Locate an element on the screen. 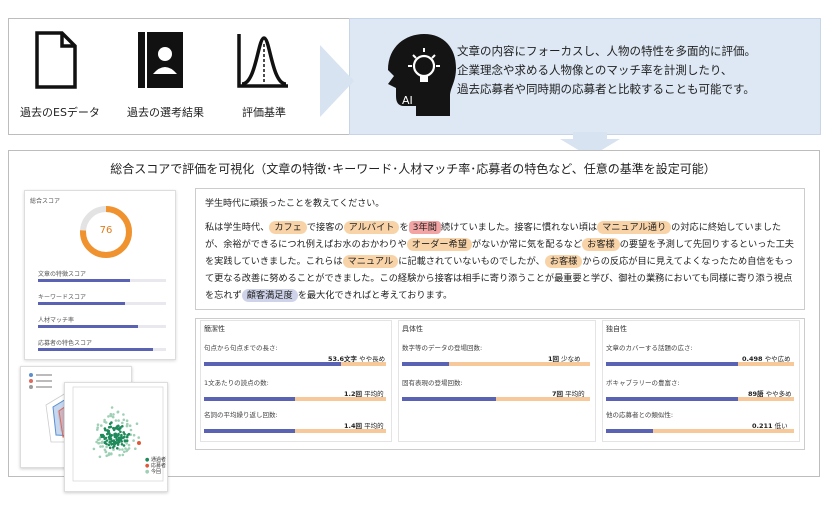  essay-text: を is located at coordinates (404, 227).